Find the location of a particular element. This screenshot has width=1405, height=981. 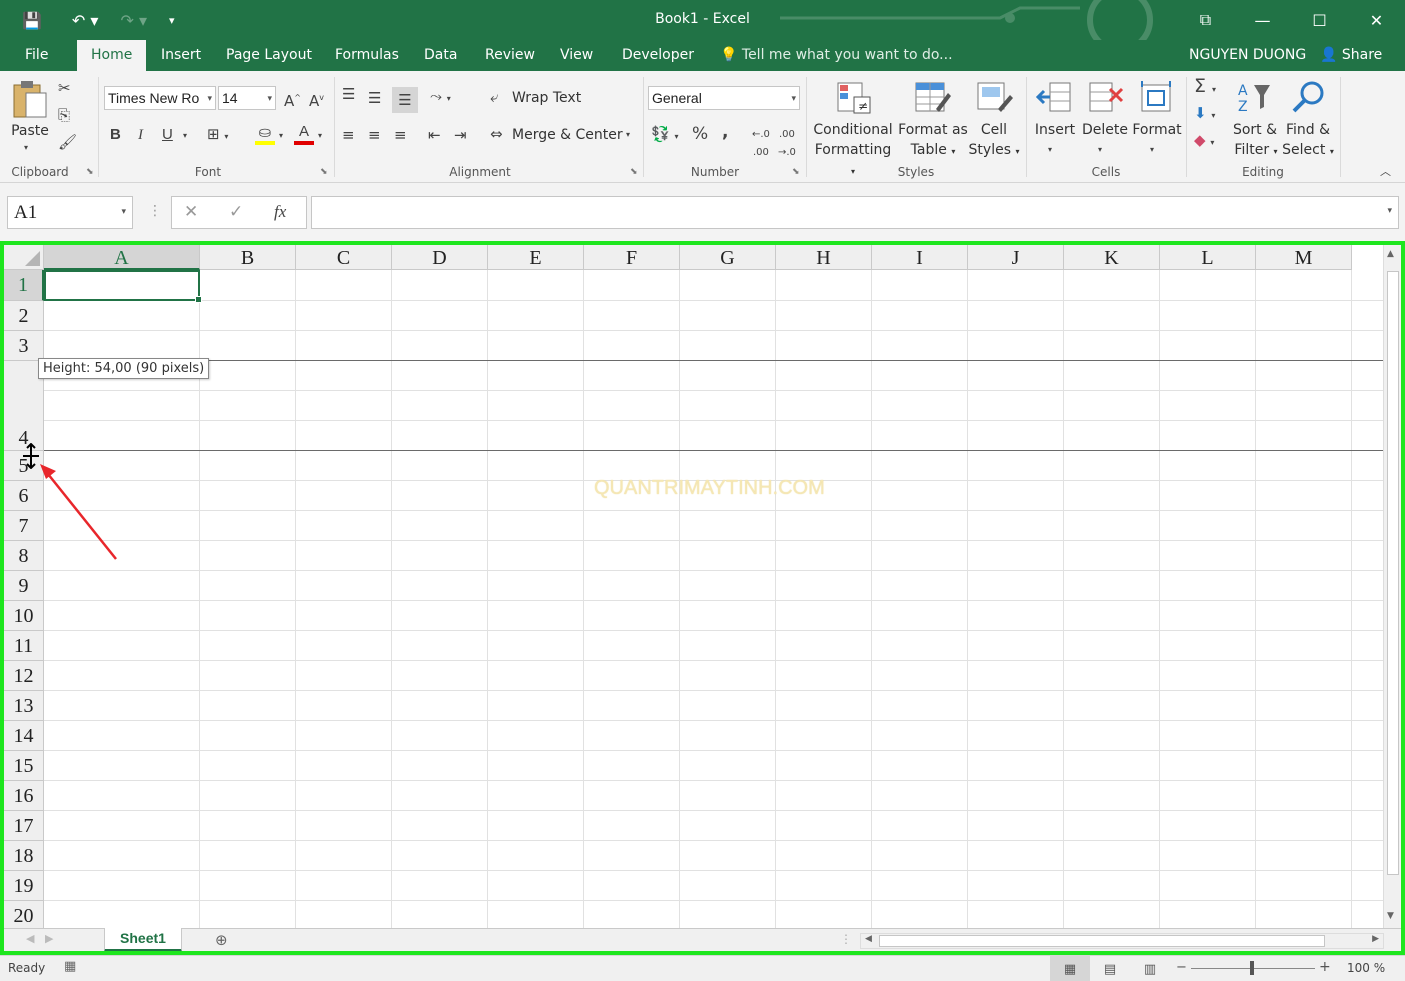

row-header-2: 2 is located at coordinates (24, 316).